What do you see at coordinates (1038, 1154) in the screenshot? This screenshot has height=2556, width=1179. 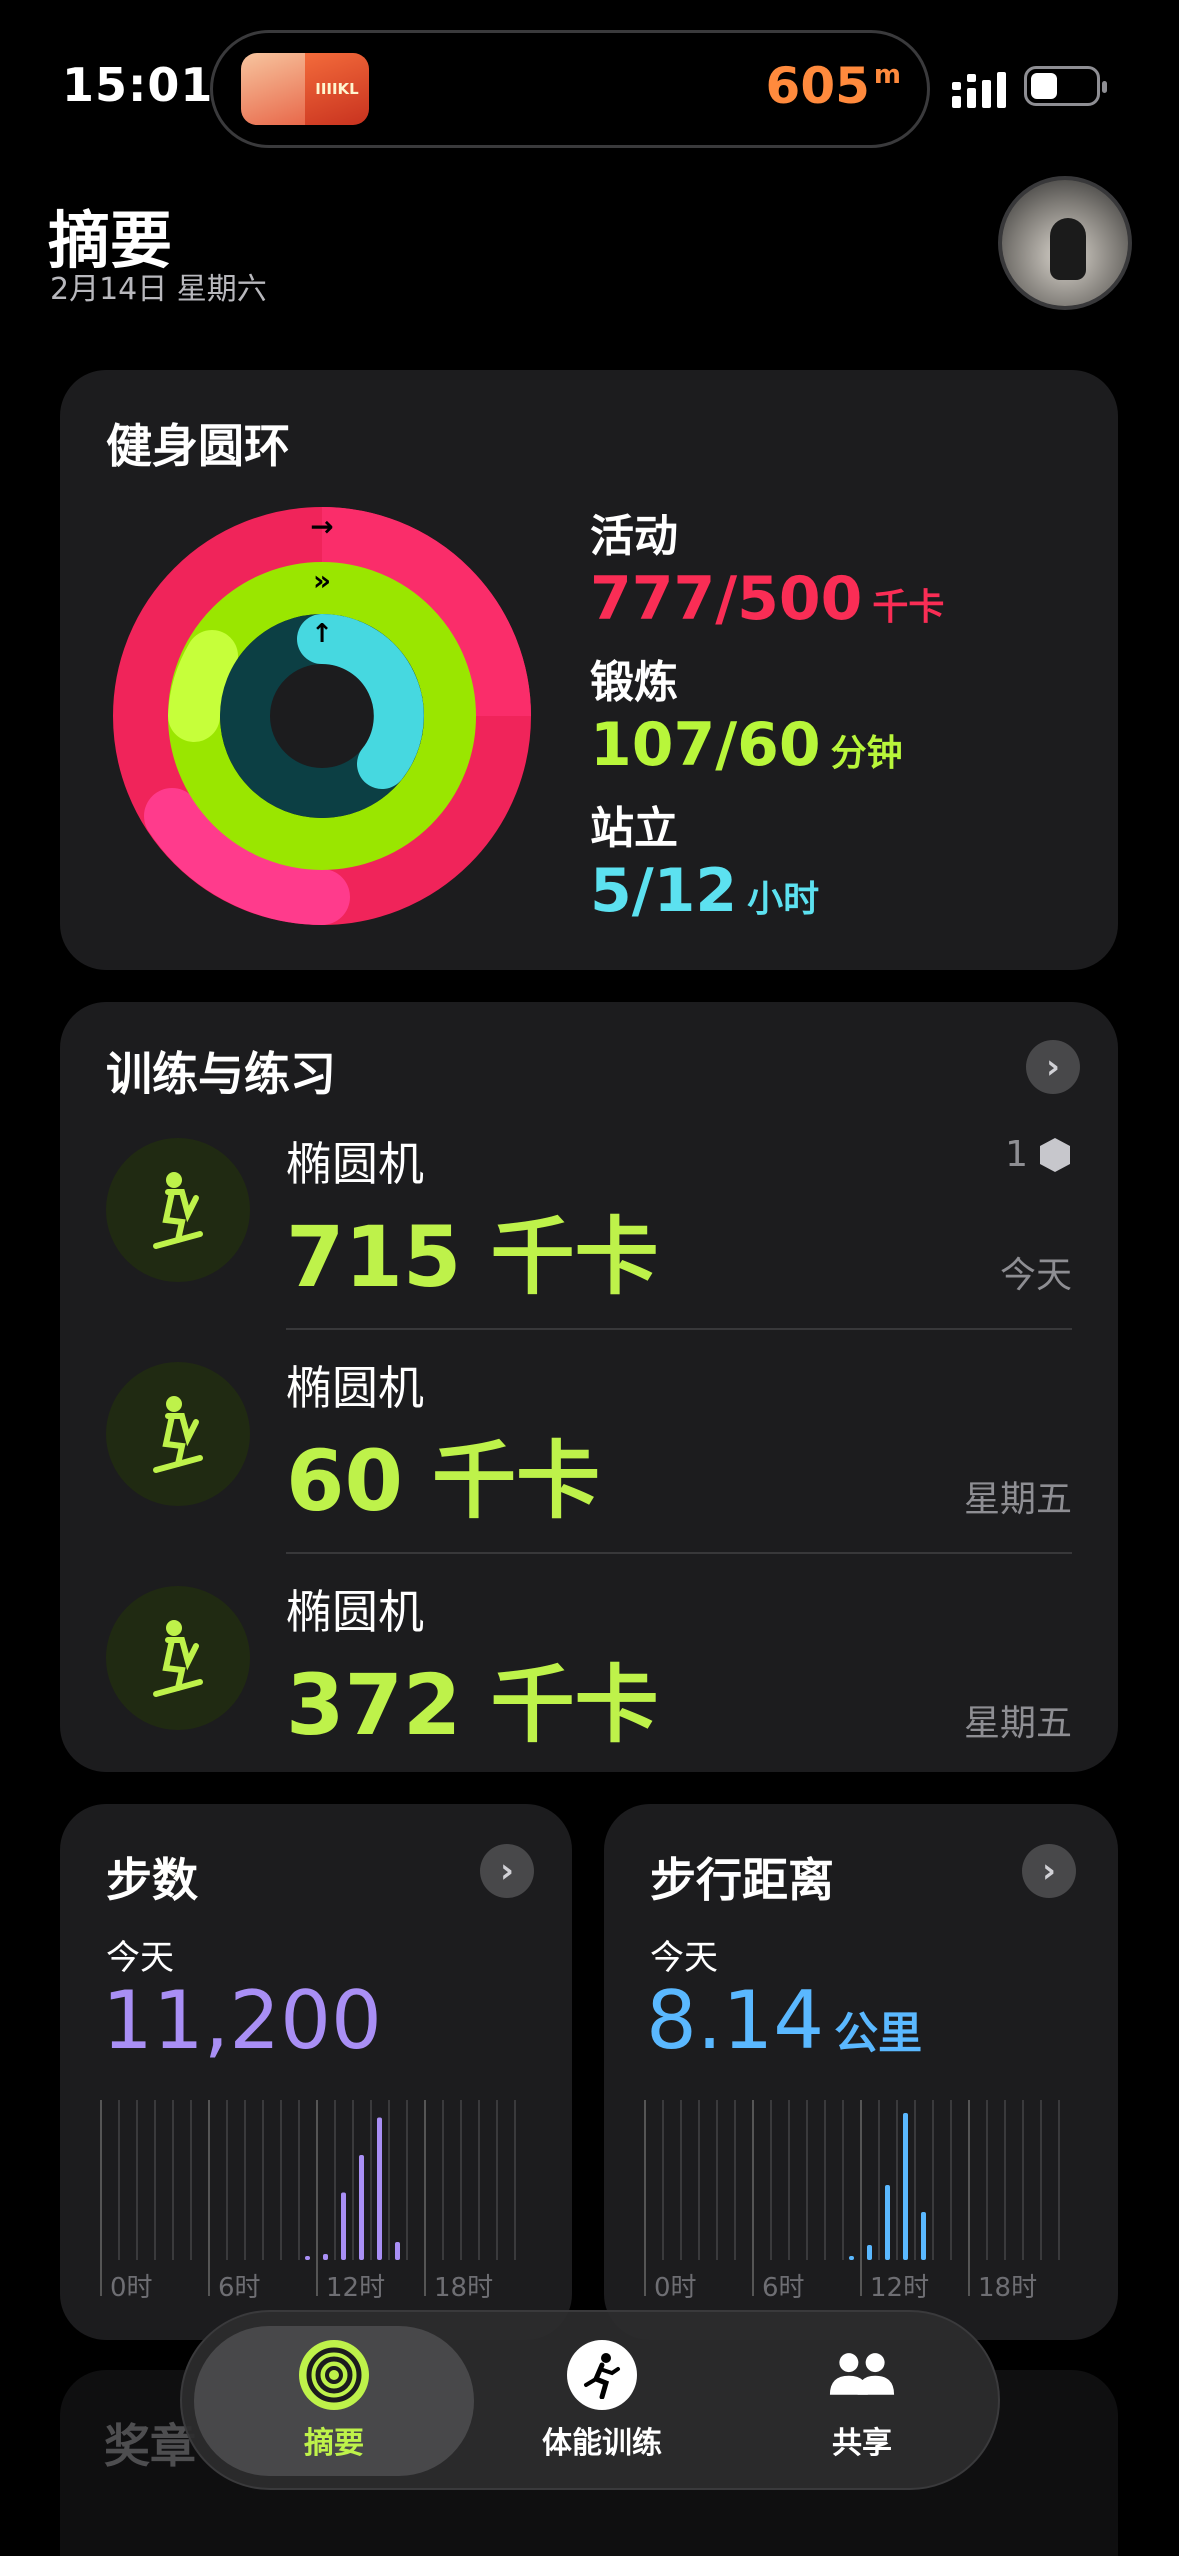 I see `workout-badge: 1` at bounding box center [1038, 1154].